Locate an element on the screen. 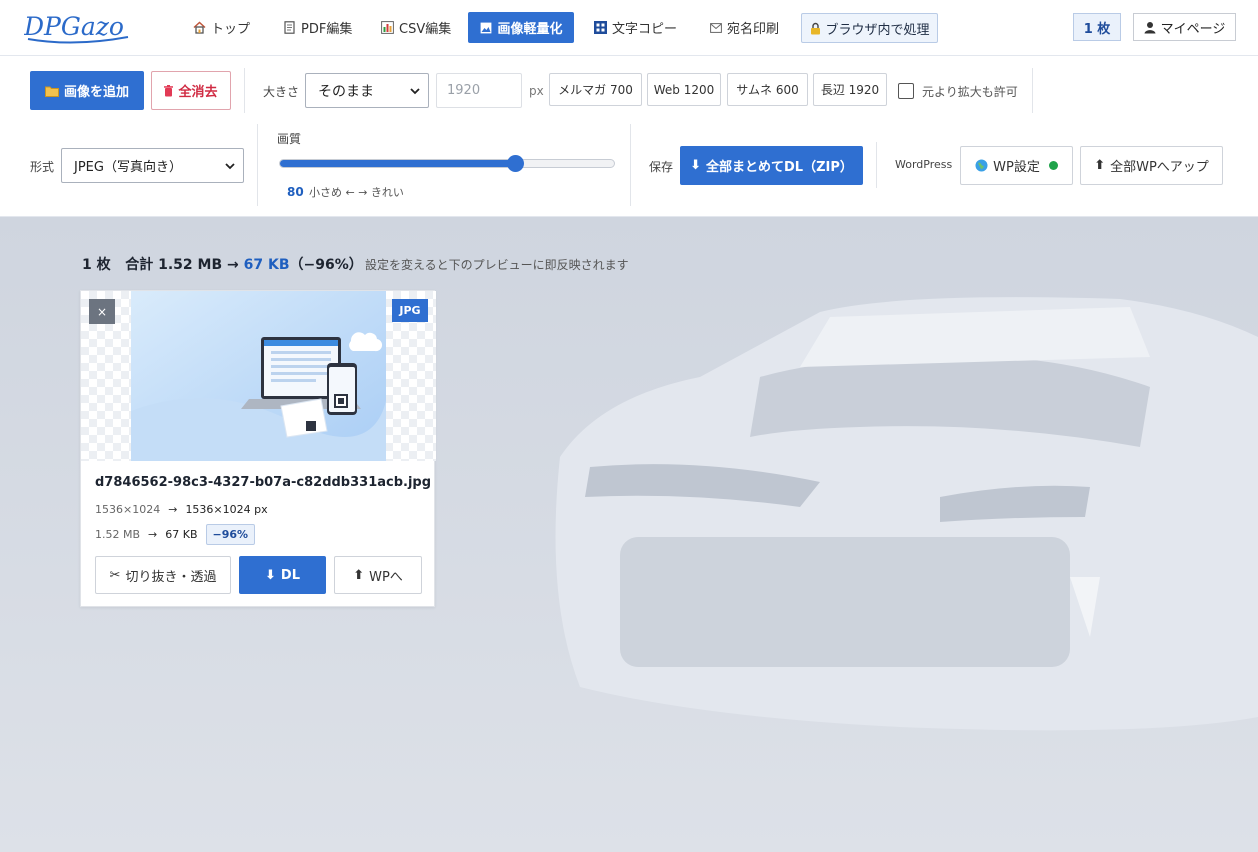 This screenshot has width=1258, height=852. wp-settings-label: WP設定 is located at coordinates (1016, 167).